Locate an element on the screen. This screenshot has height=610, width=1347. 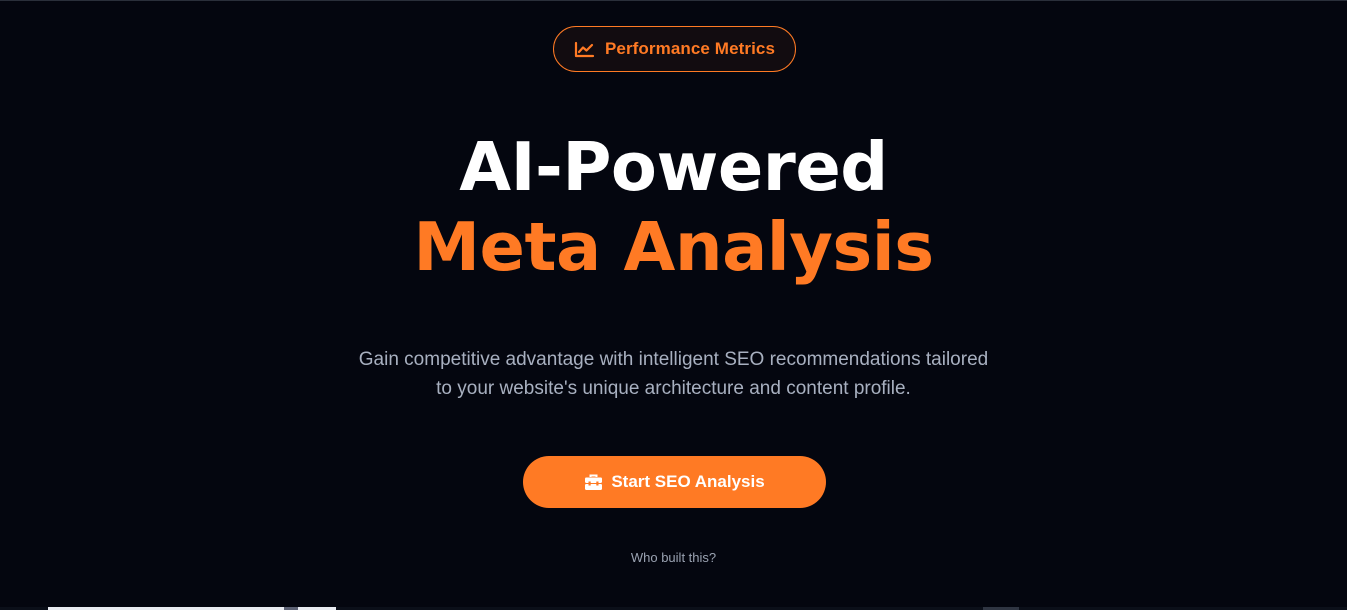
toolbox-icon is located at coordinates (593, 482).